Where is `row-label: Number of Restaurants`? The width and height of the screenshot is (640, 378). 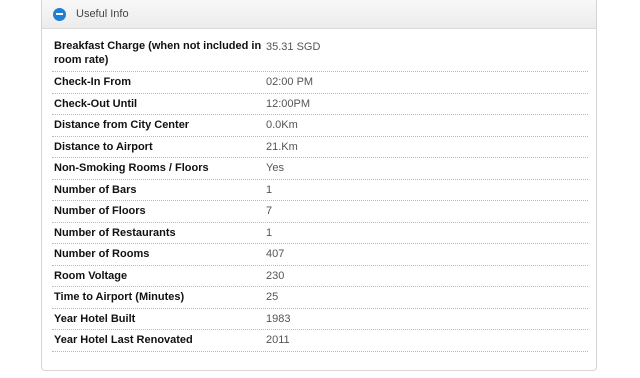
row-label: Number of Restaurants is located at coordinates (115, 232).